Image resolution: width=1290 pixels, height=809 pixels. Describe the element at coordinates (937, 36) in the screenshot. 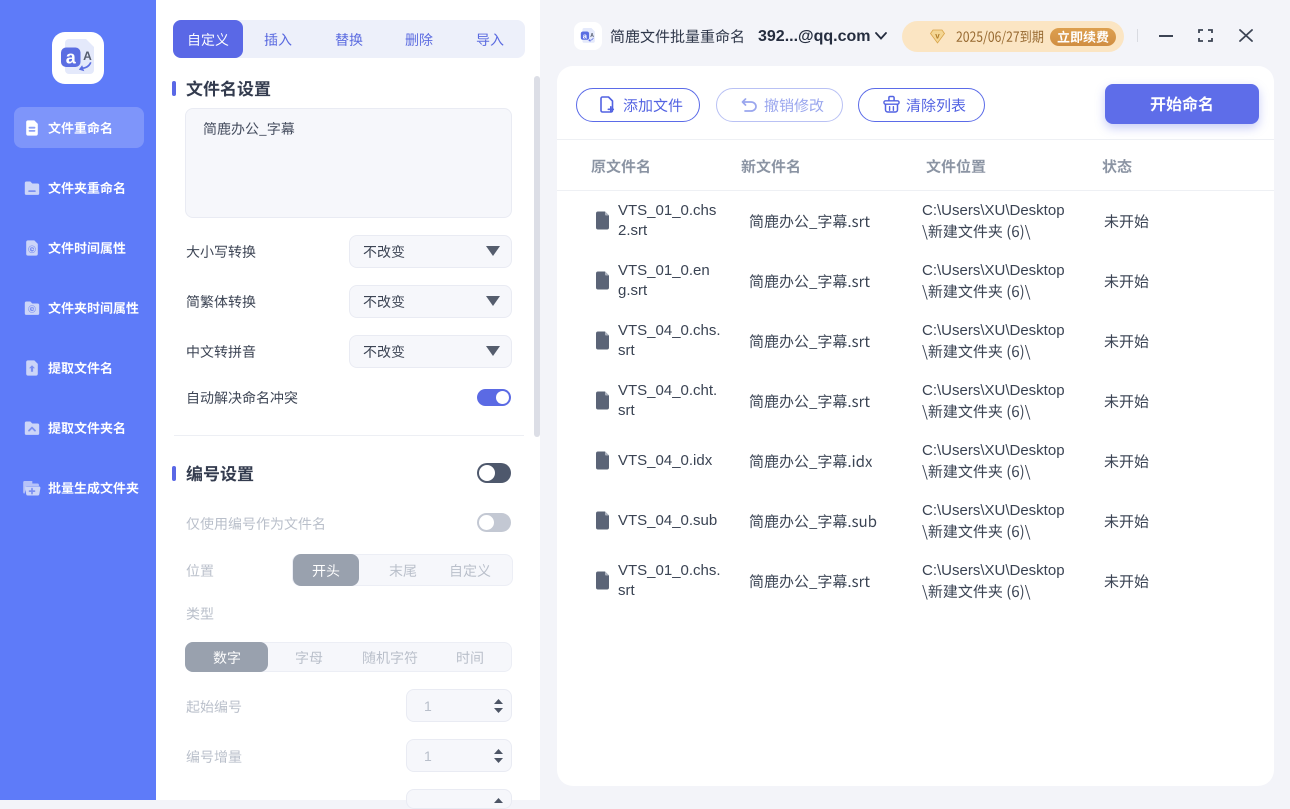

I see `svg-text: v` at that location.